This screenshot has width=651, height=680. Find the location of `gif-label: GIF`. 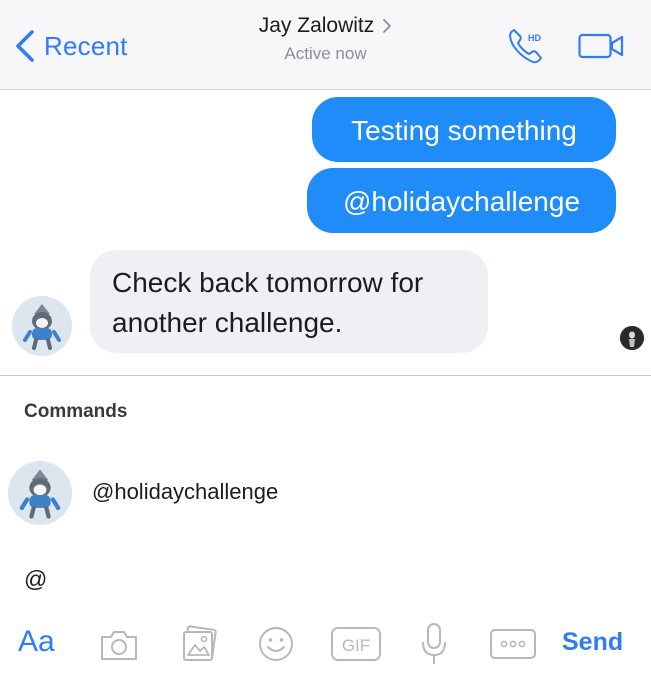

gif-label: GIF is located at coordinates (356, 645).